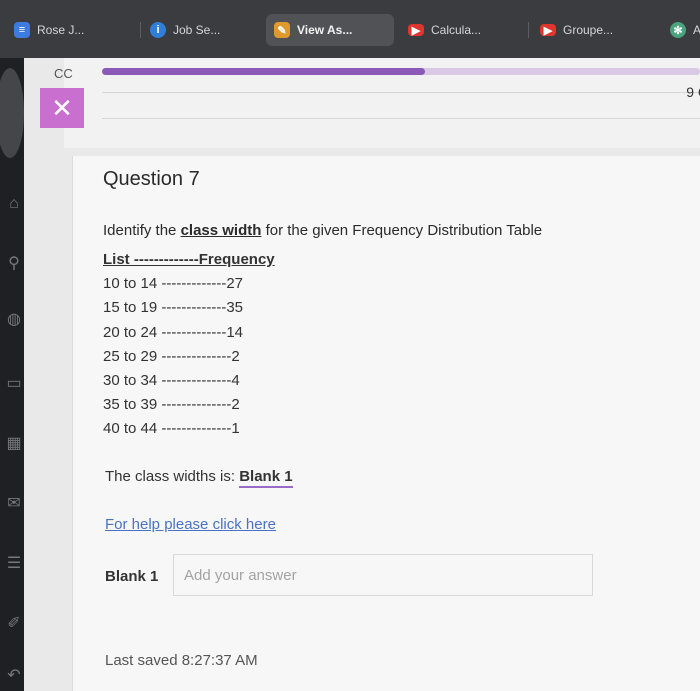 The width and height of the screenshot is (700, 691). Describe the element at coordinates (14, 504) in the screenshot. I see `mail-icon: ✉` at that location.